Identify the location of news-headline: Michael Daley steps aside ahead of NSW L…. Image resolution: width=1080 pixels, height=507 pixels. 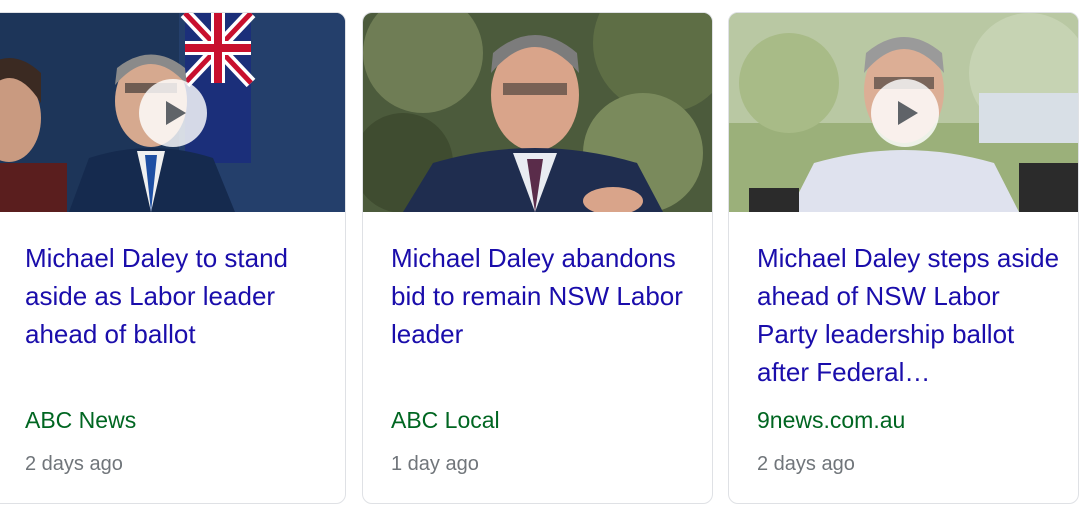
(910, 315).